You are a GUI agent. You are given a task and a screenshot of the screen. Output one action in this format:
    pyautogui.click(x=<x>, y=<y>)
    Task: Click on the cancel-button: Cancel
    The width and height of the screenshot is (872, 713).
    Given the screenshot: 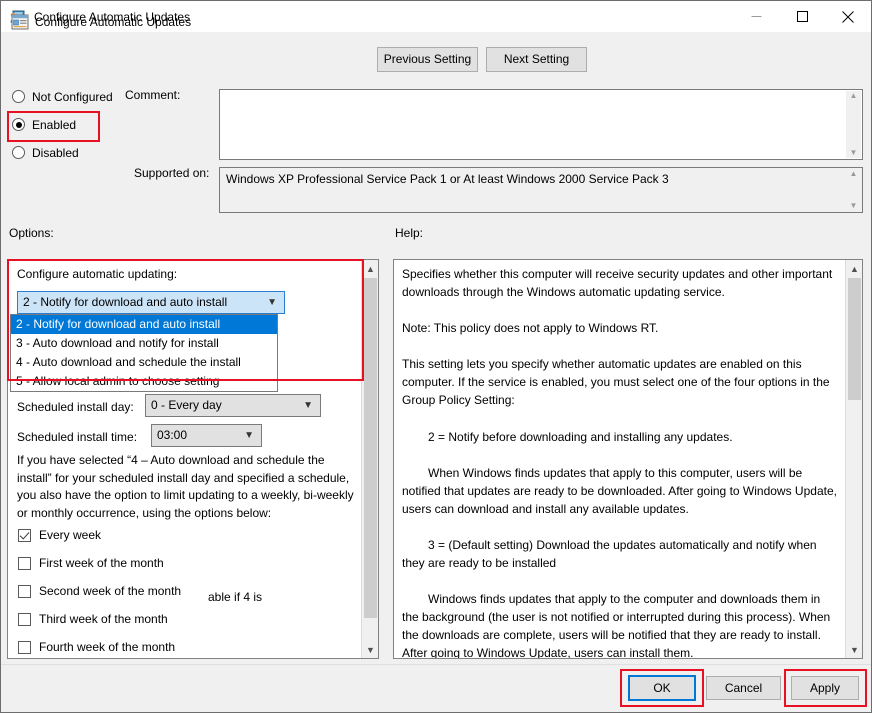 What is the action you would take?
    pyautogui.click(x=743, y=688)
    